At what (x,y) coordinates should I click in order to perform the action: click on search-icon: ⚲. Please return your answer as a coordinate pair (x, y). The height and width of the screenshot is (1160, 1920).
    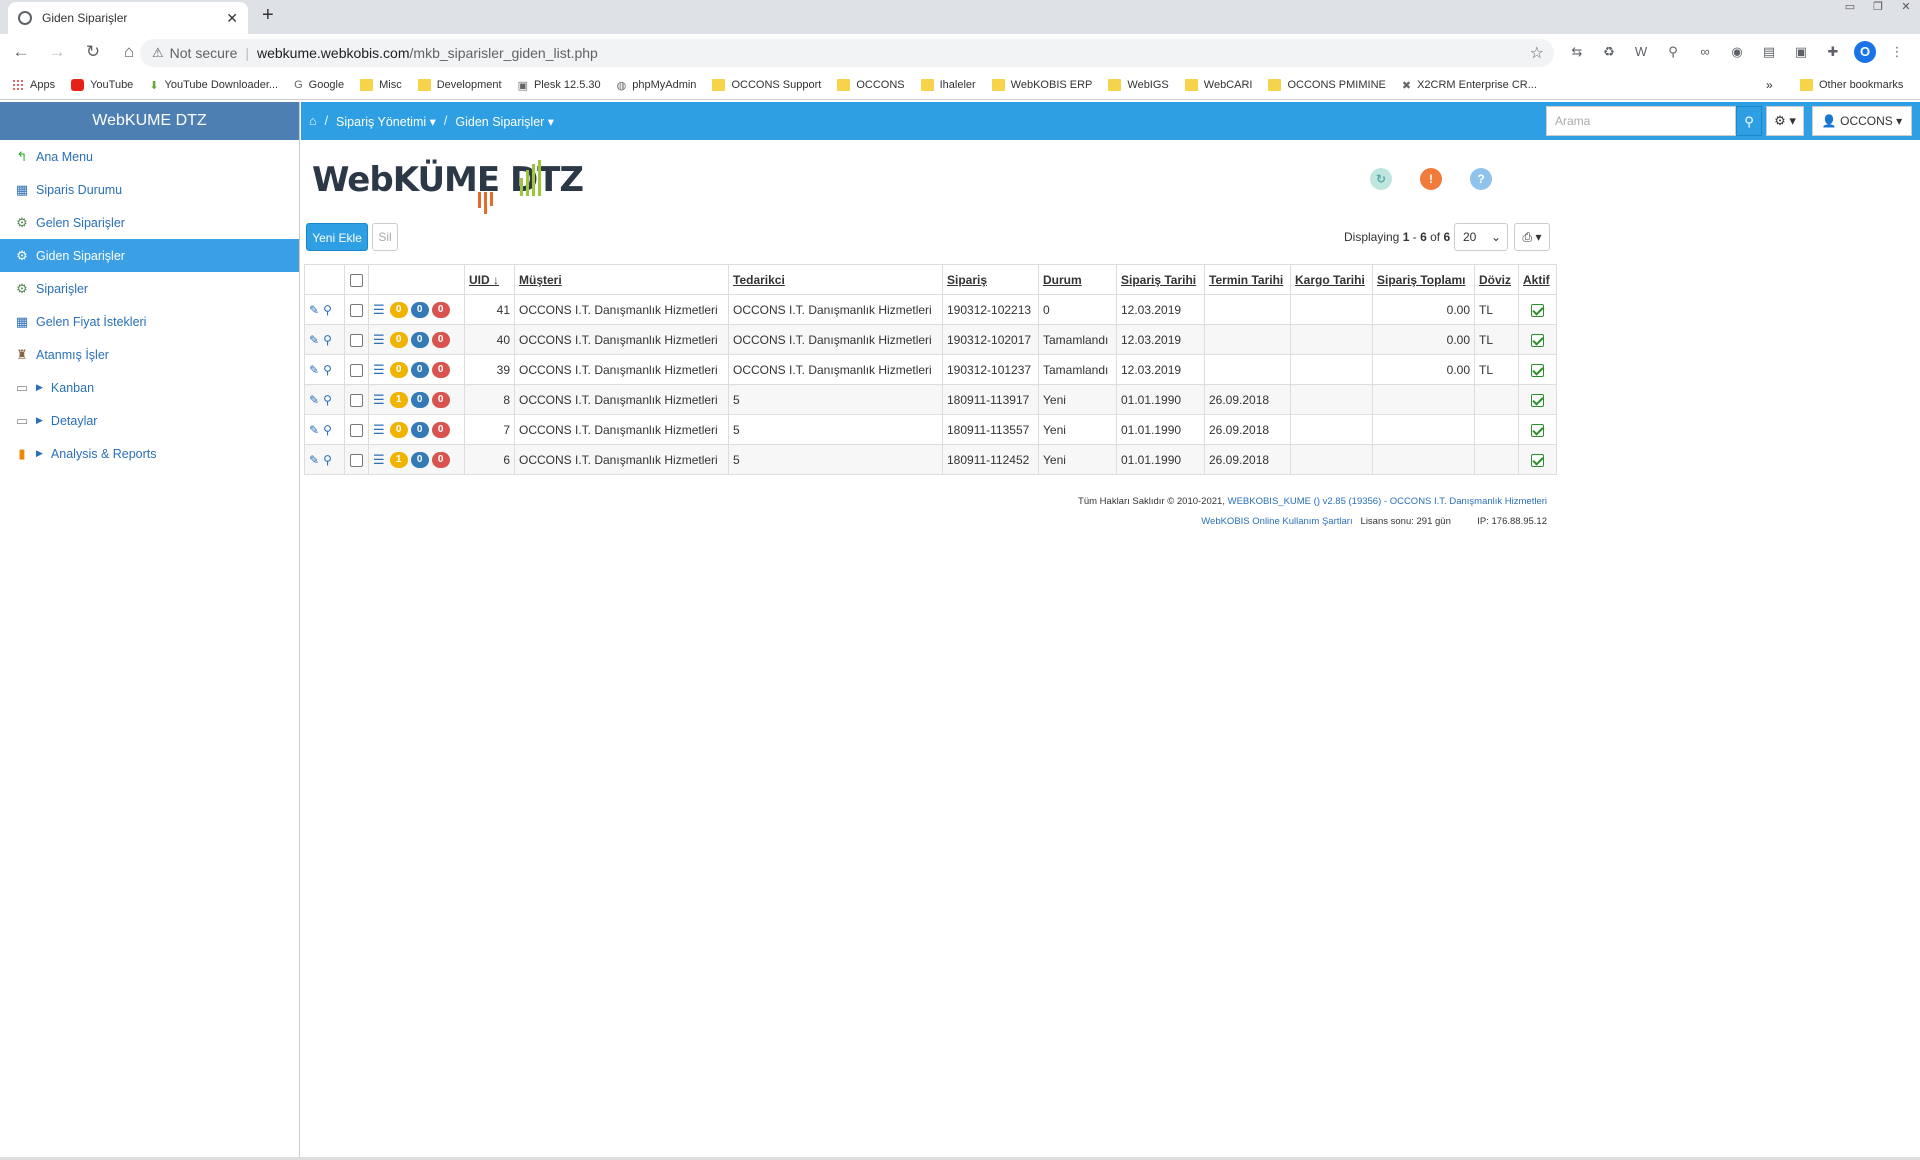
    Looking at the image, I should click on (1749, 121).